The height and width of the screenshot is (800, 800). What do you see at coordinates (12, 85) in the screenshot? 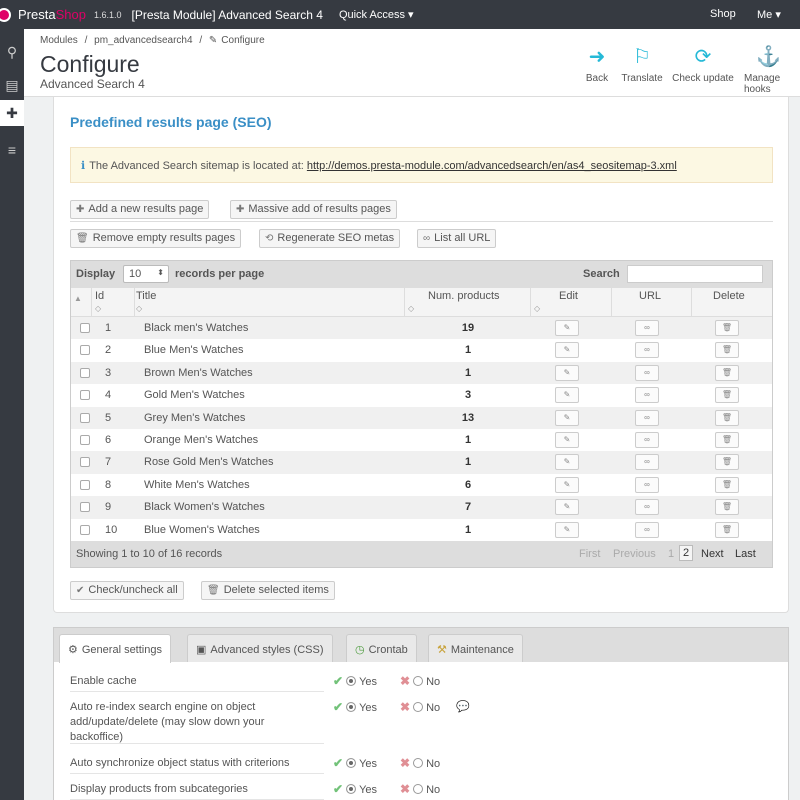
I see `orders-icon: ▤` at bounding box center [12, 85].